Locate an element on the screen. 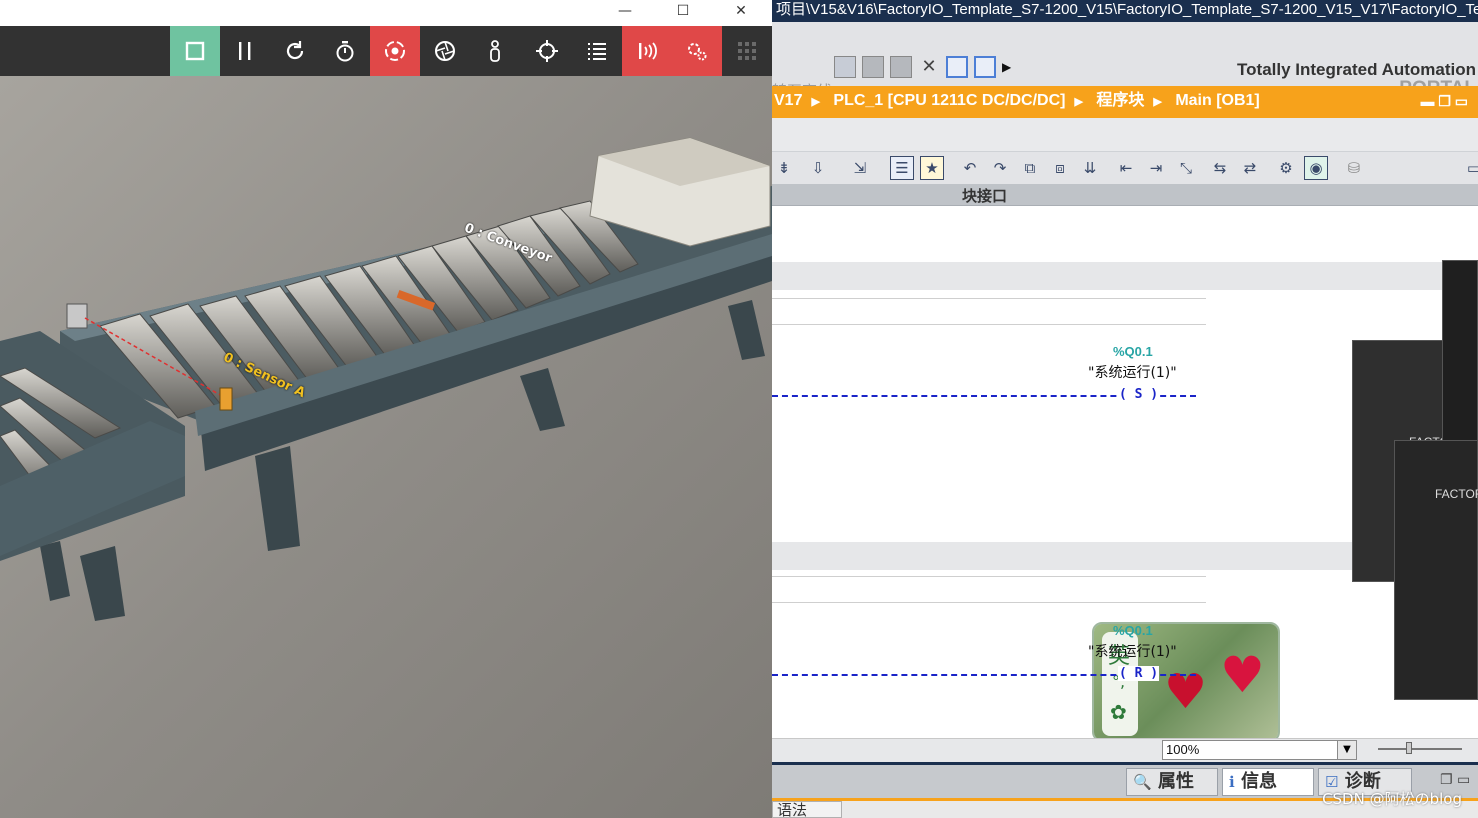 This screenshot has width=1478, height=818. palette-button is located at coordinates (747, 51).